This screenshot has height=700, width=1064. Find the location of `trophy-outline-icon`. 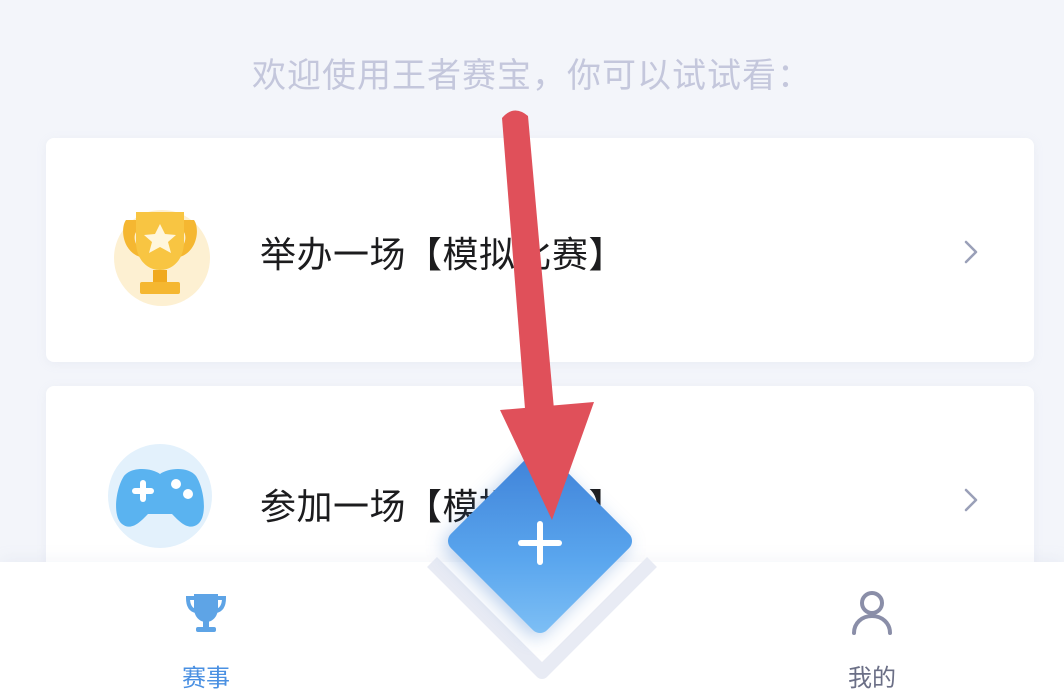

trophy-outline-icon is located at coordinates (206, 613).